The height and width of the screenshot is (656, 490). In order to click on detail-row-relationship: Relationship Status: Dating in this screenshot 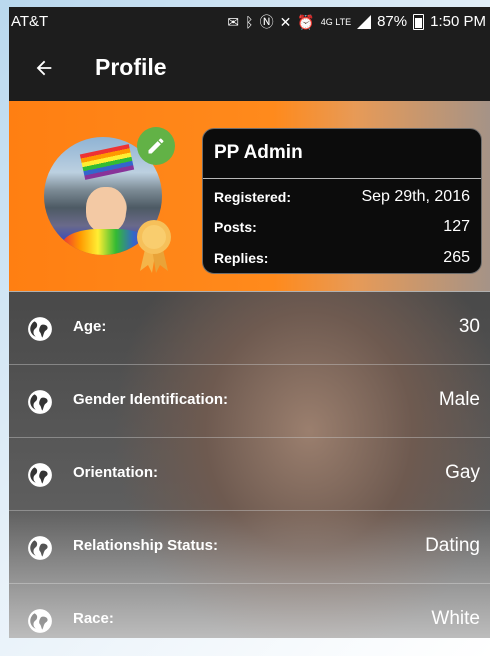, I will do `click(249, 547)`.